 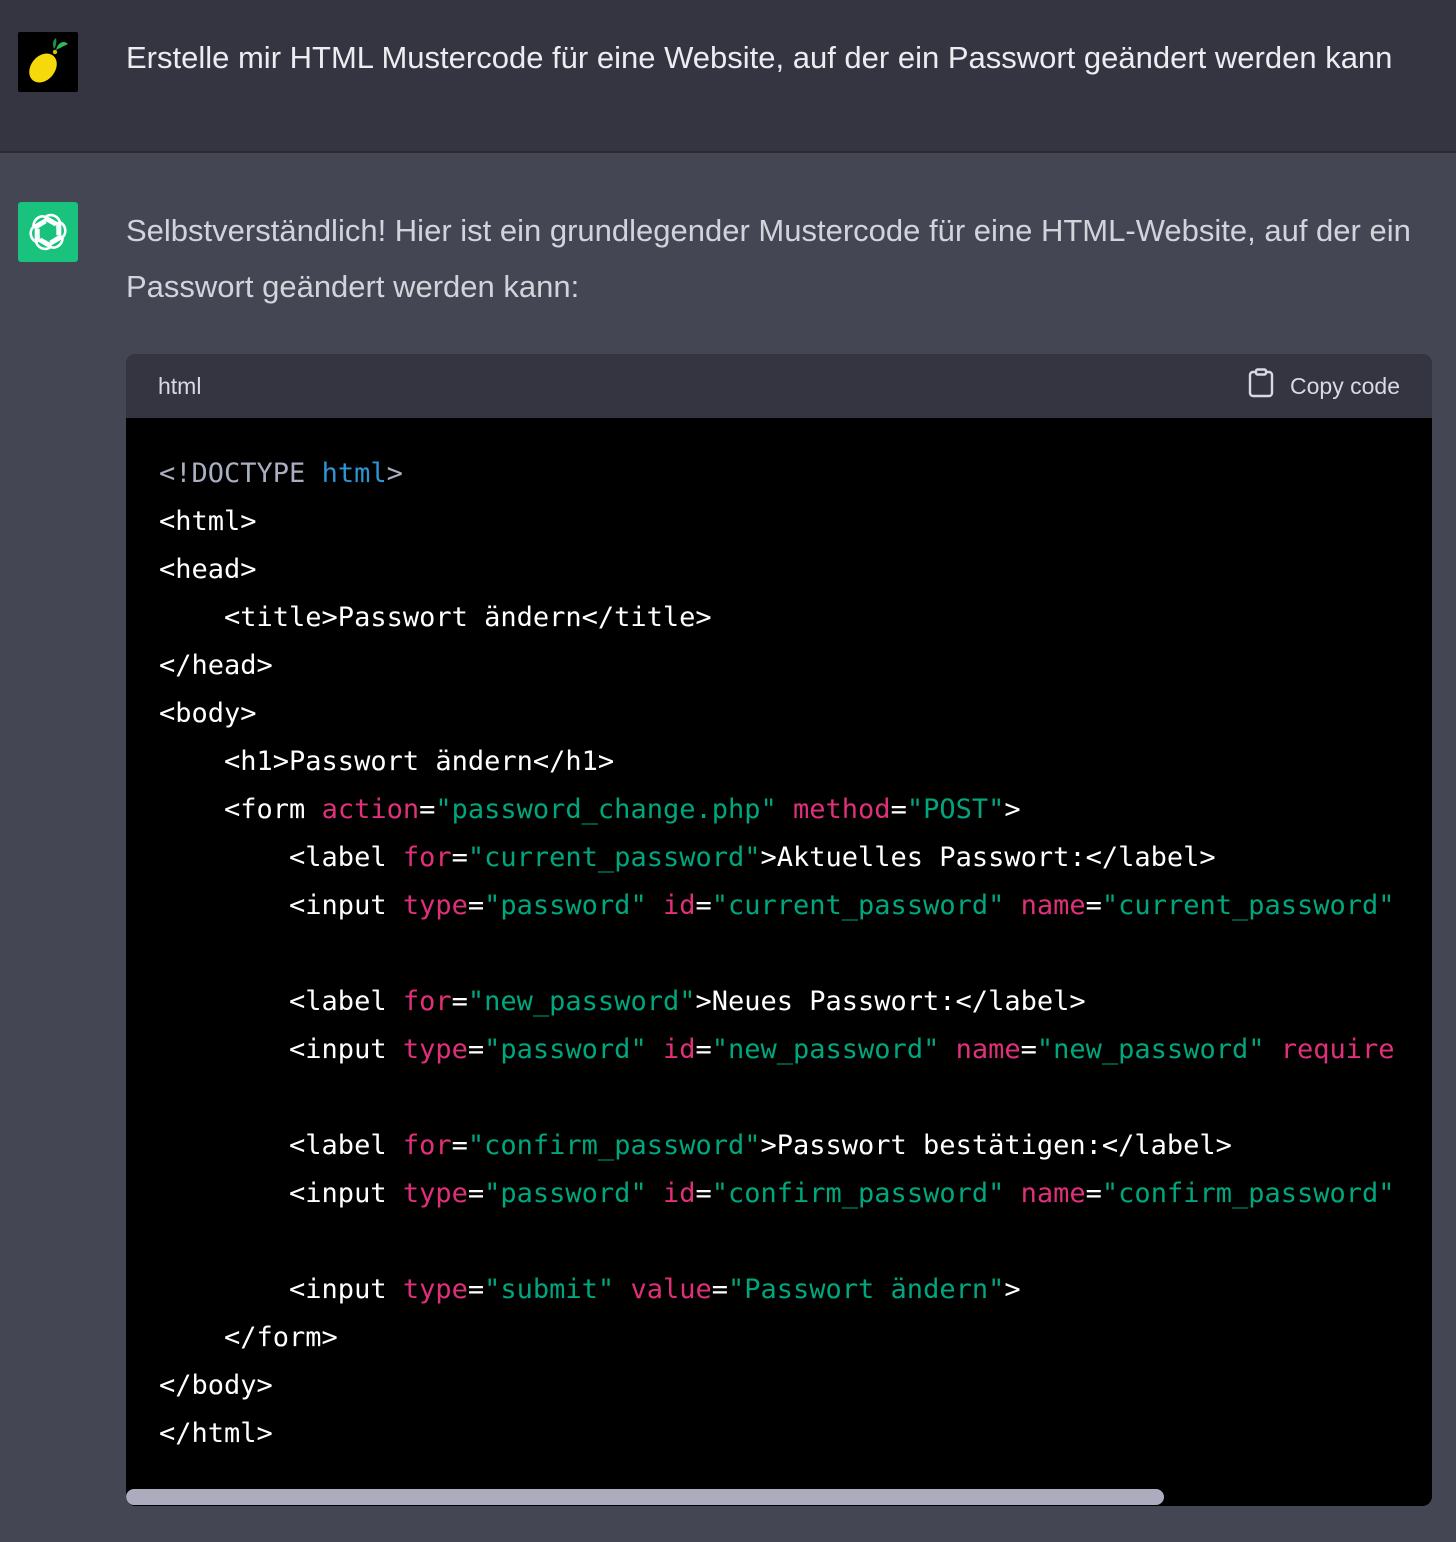 What do you see at coordinates (795, 570) in the screenshot?
I see `code-line: <head>` at bounding box center [795, 570].